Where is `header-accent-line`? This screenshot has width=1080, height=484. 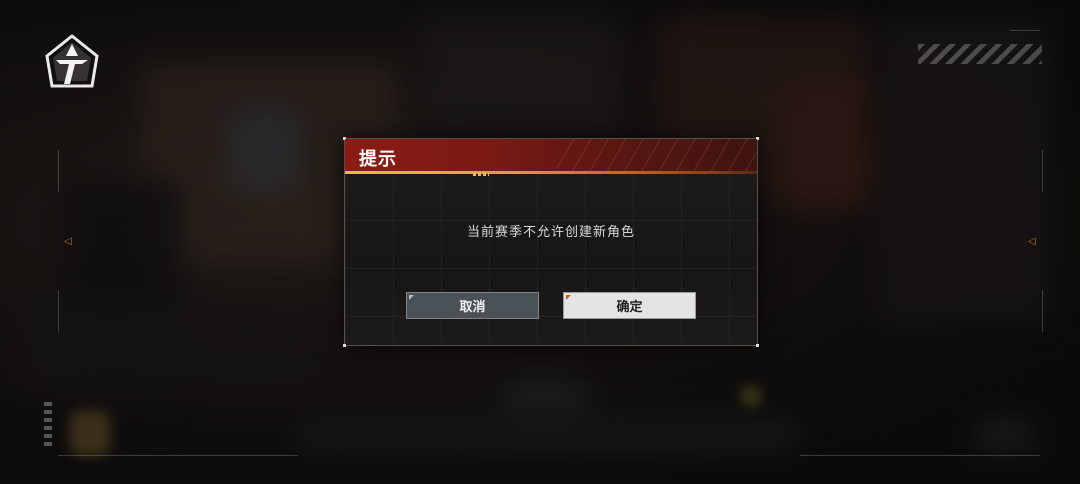
header-accent-line is located at coordinates (551, 172).